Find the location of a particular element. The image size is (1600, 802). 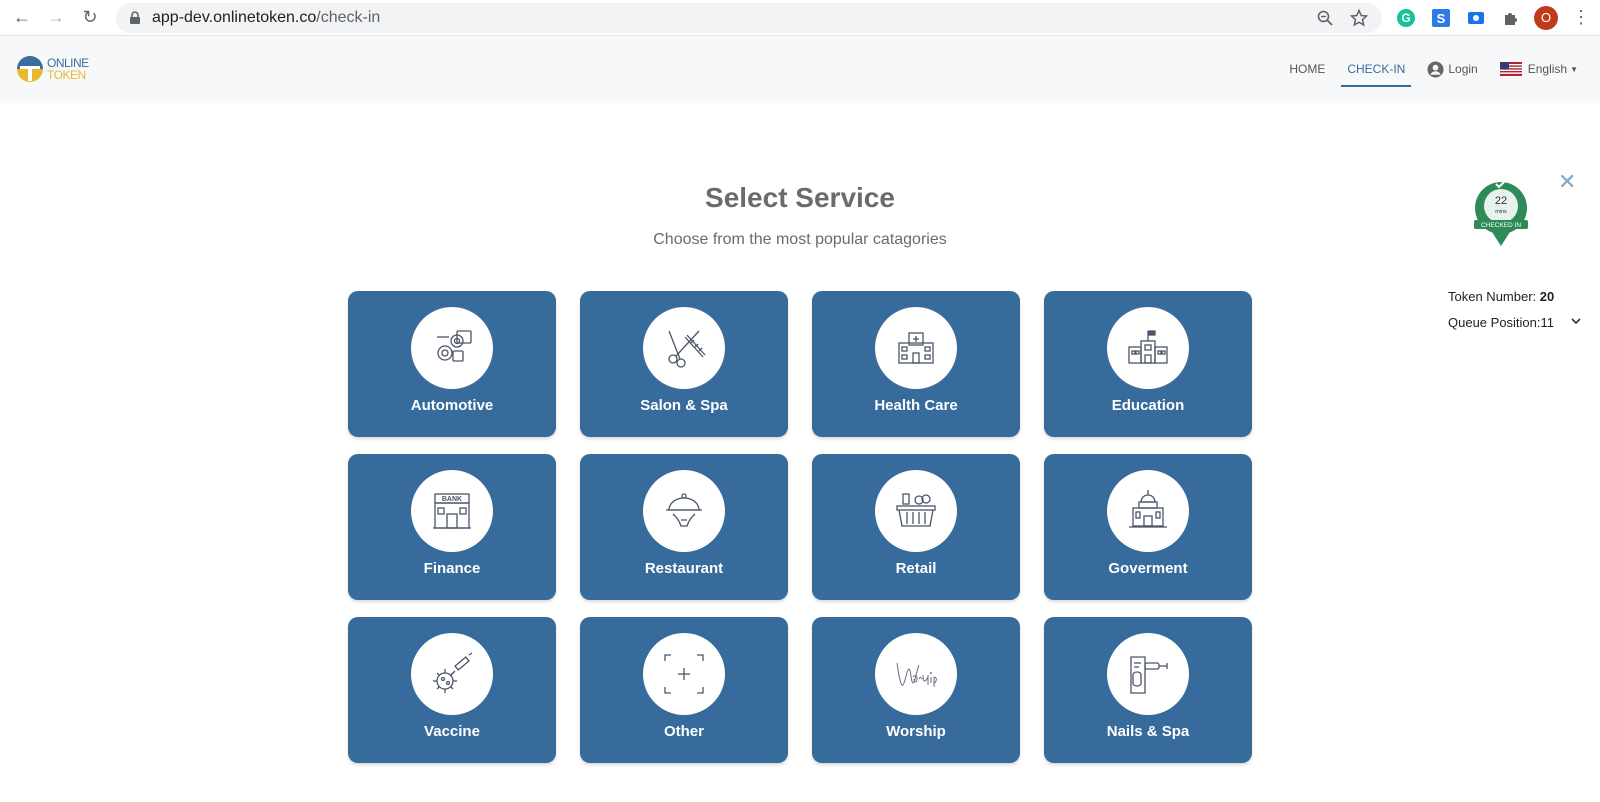

service-label: Salon & Spa is located at coordinates (684, 405).